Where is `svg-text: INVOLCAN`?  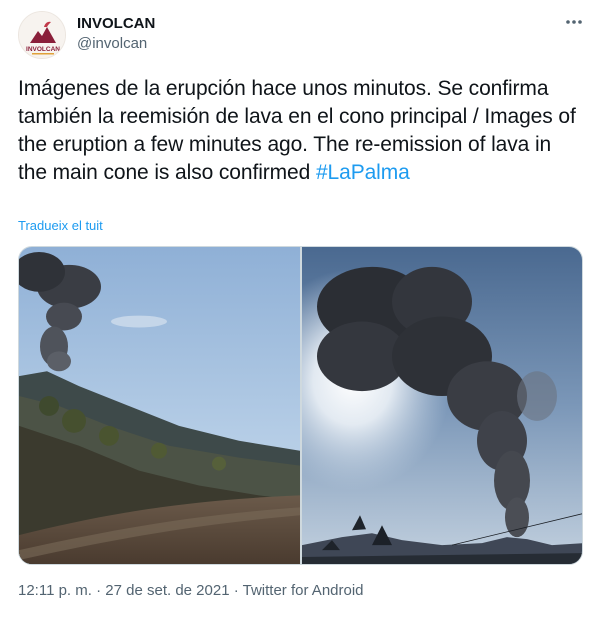 svg-text: INVOLCAN is located at coordinates (43, 49).